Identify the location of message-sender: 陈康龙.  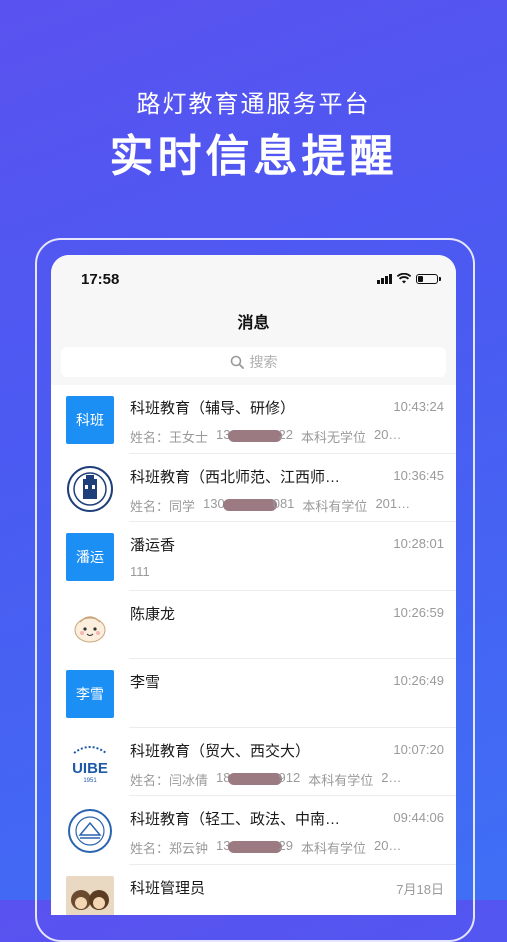
(153, 614).